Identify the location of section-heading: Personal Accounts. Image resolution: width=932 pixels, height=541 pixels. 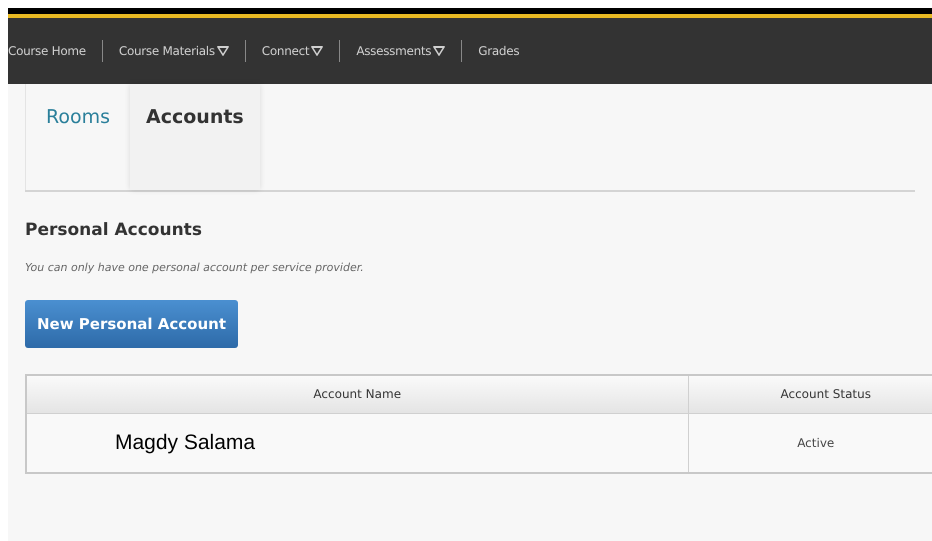
(113, 230).